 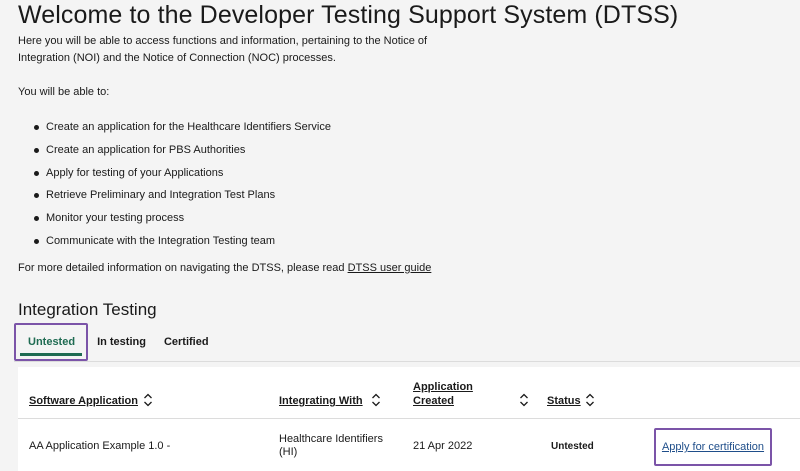 What do you see at coordinates (83, 401) in the screenshot?
I see `col-software-application: Software Application` at bounding box center [83, 401].